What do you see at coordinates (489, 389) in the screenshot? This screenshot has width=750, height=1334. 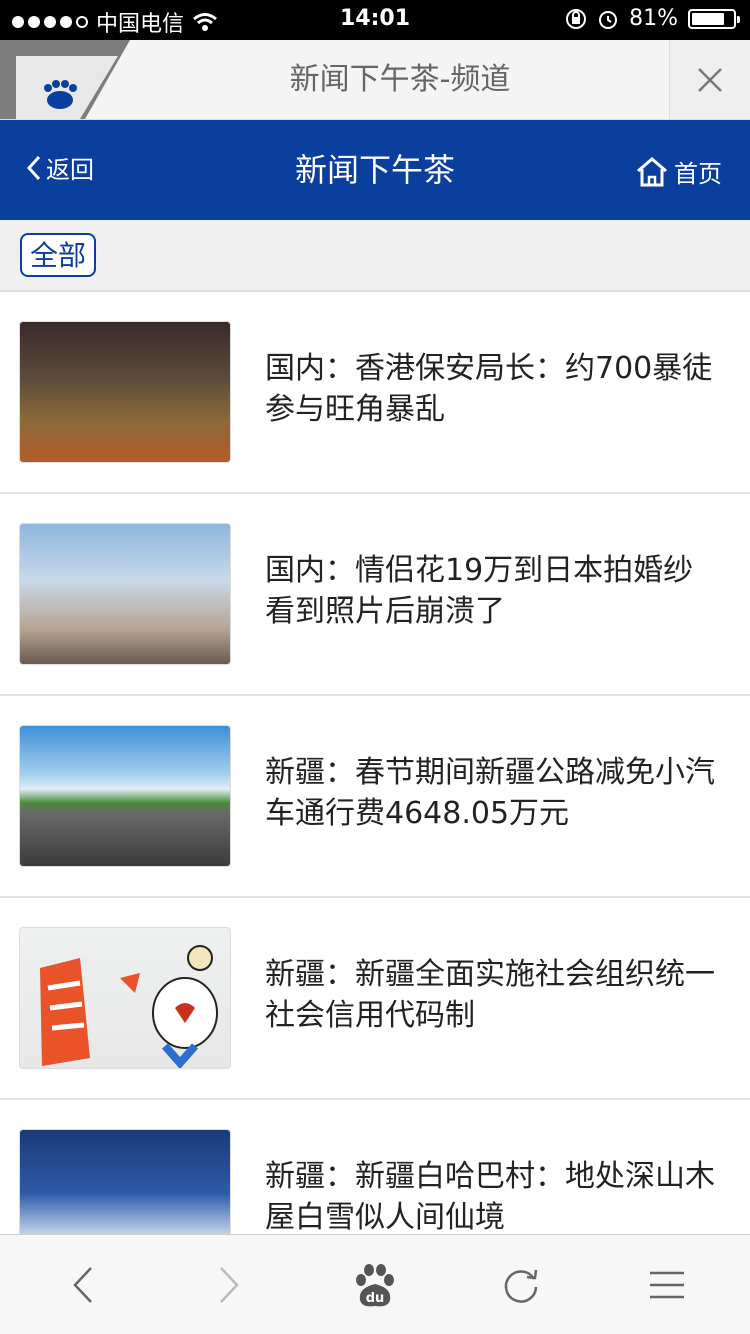 I see `news-headline: 国内：香港保安局长：约700暴徒参与旺角暴乱` at bounding box center [489, 389].